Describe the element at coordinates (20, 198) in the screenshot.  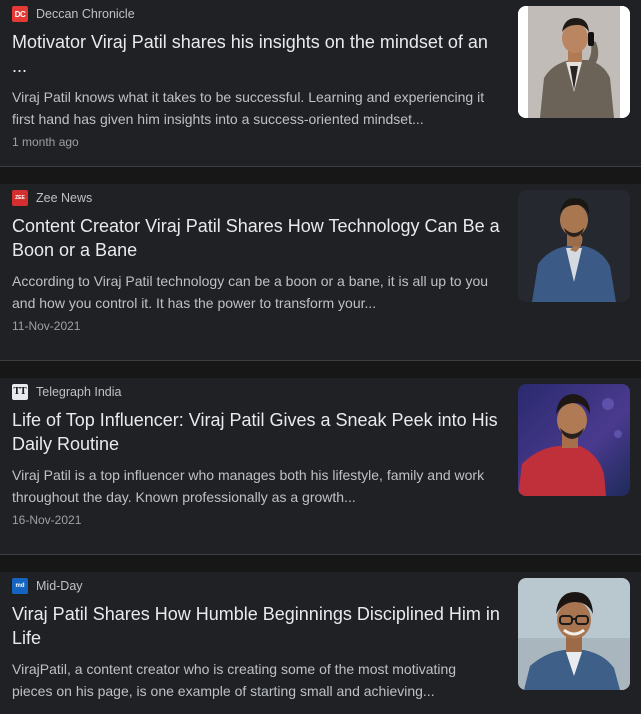
I see `zee-news-favicon-icon: ZEE` at that location.